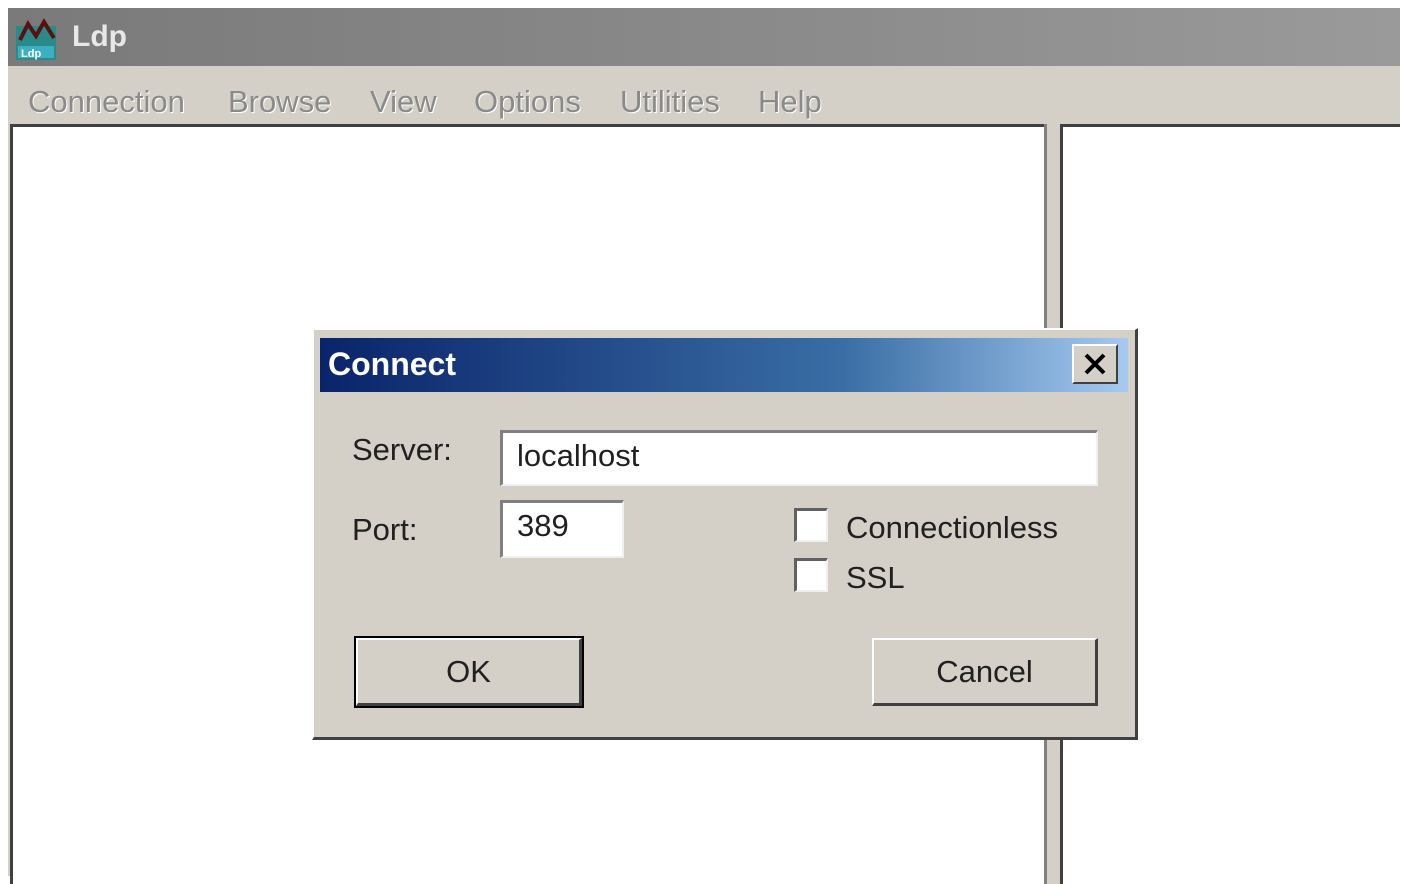 This screenshot has width=1404, height=884. Describe the element at coordinates (790, 102) in the screenshot. I see `menu-help: Help` at that location.